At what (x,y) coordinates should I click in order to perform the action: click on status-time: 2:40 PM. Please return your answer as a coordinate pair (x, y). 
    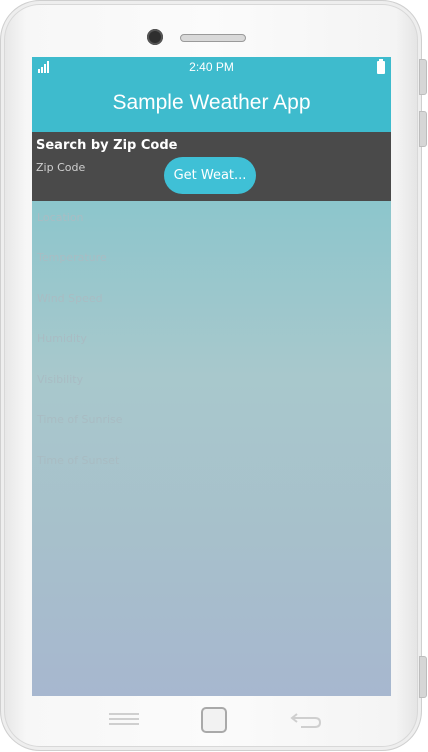
    Looking at the image, I should click on (211, 67).